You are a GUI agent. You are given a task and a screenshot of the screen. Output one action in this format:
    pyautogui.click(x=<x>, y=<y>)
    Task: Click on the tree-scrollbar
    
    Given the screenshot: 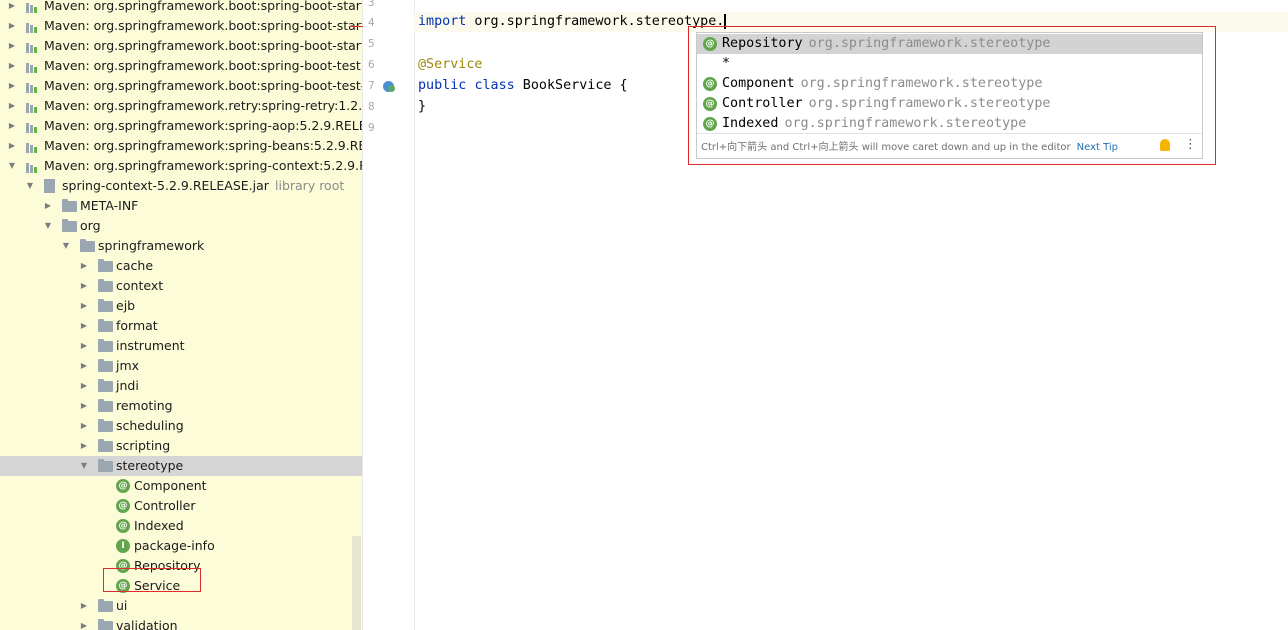 What is the action you would take?
    pyautogui.click(x=356, y=583)
    